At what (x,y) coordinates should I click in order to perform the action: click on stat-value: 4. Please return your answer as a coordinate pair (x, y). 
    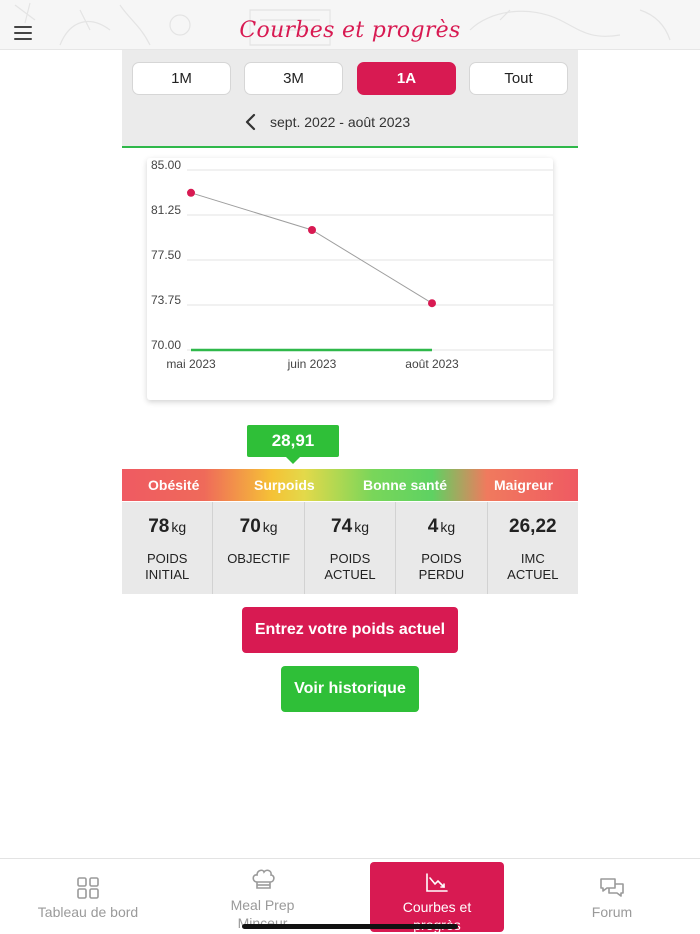
    Looking at the image, I should click on (433, 526).